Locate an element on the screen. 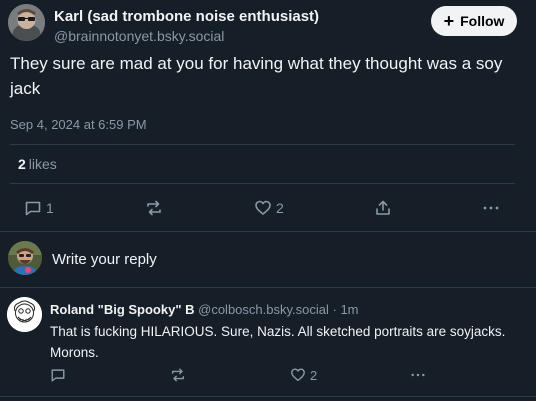 Image resolution: width=536 pixels, height=401 pixels. share-icon is located at coordinates (383, 207).